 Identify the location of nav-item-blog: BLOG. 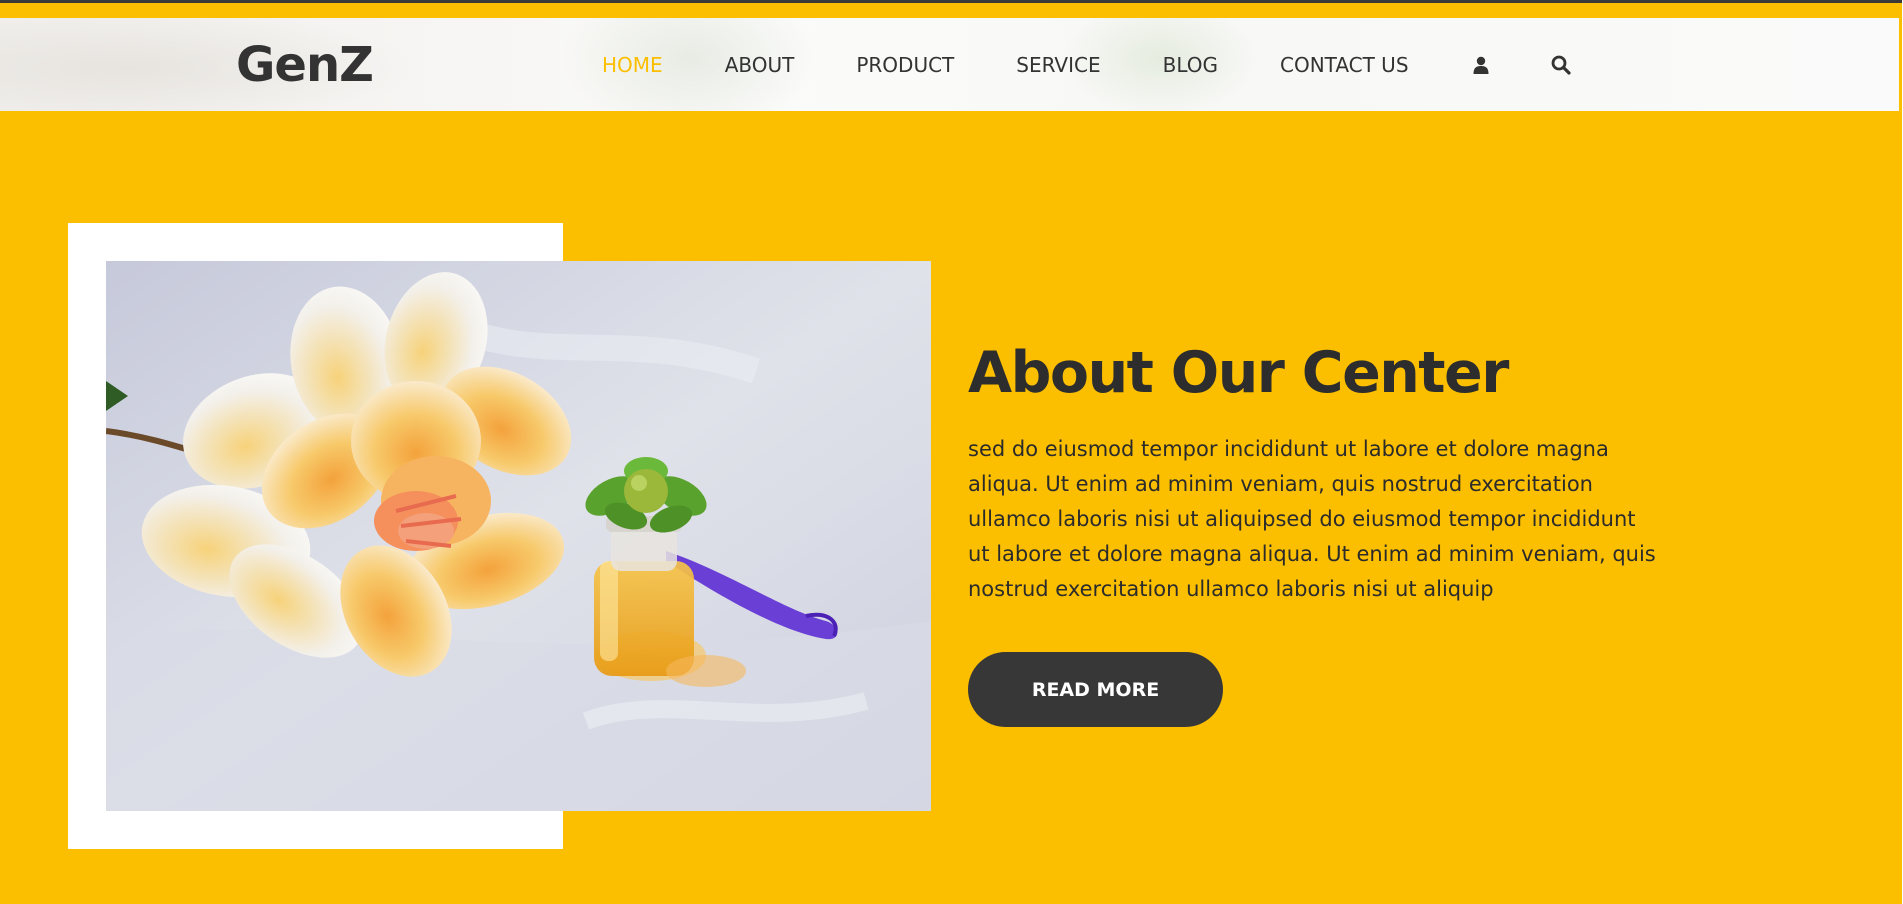
(1190, 65).